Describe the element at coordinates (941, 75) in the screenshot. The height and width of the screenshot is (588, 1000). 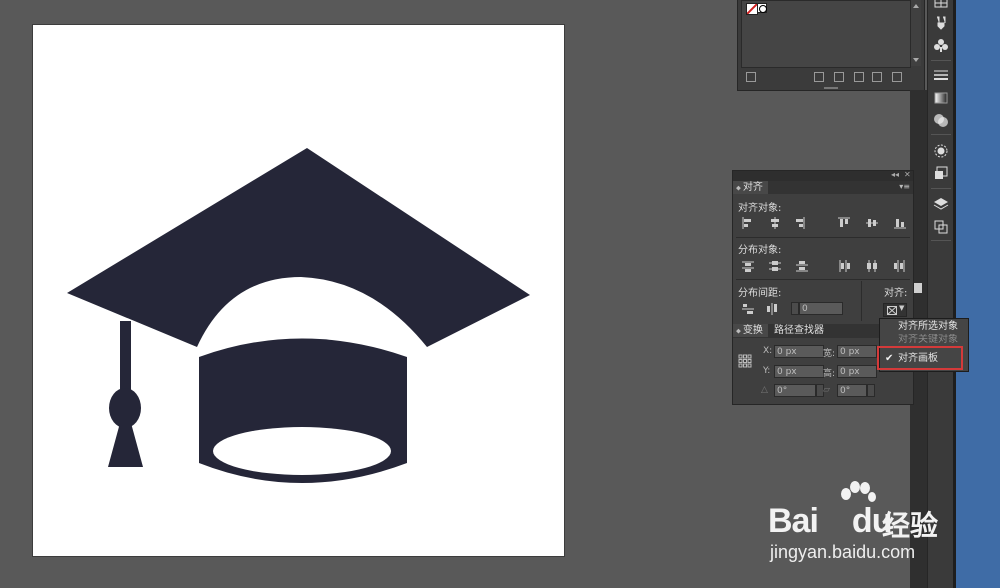
I see `stroke-icon` at that location.